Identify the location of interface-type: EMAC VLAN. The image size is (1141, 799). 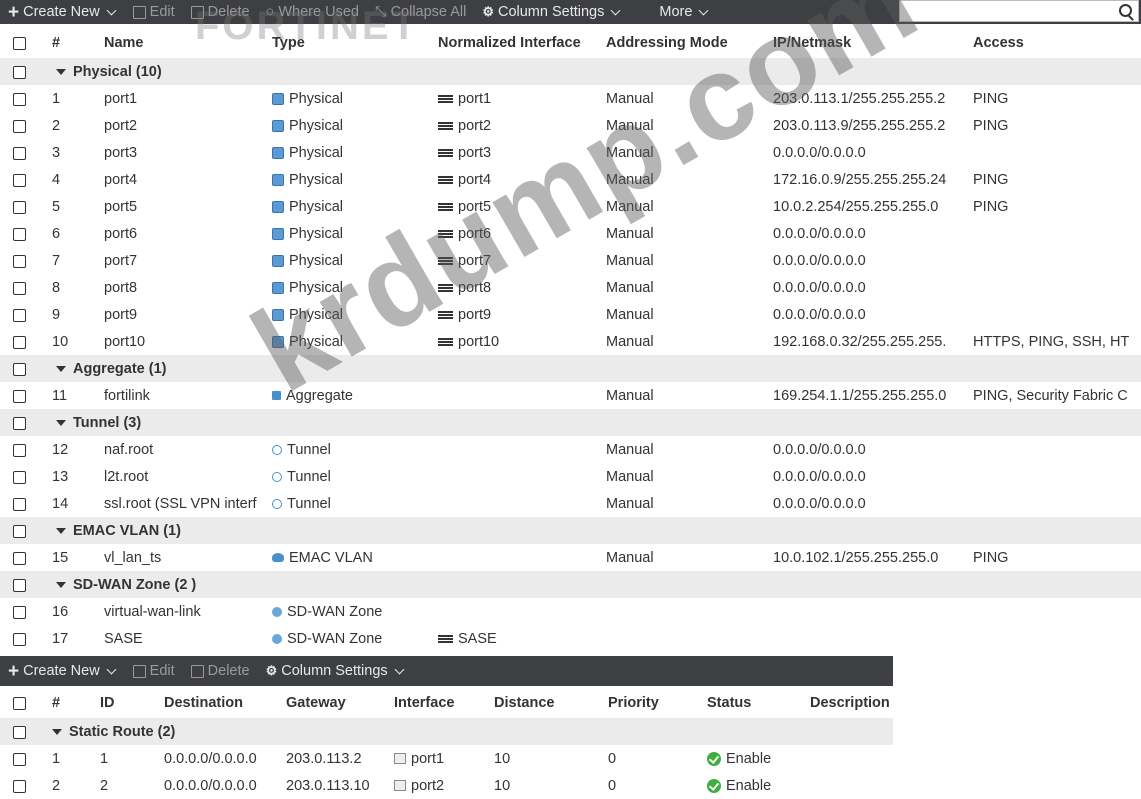
(354, 557).